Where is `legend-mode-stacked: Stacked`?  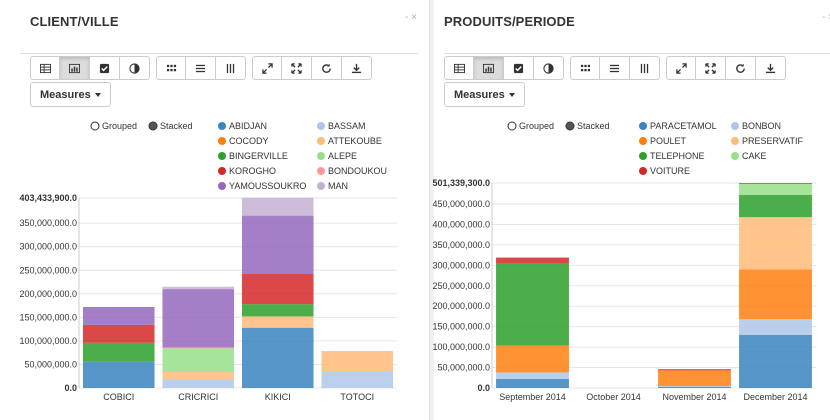
legend-mode-stacked: Stacked is located at coordinates (587, 126).